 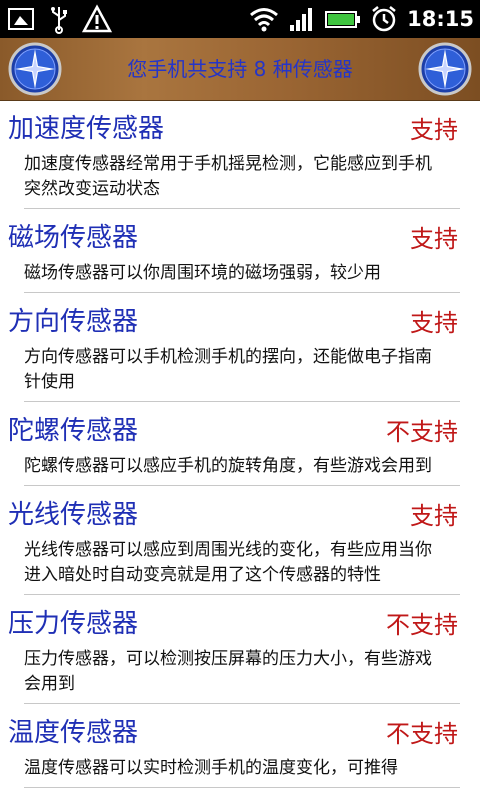 I want to click on sensor-description: 压力传感器，可以检测按压屏幕的压力大小，有些游戏会用到, so click(x=242, y=675).